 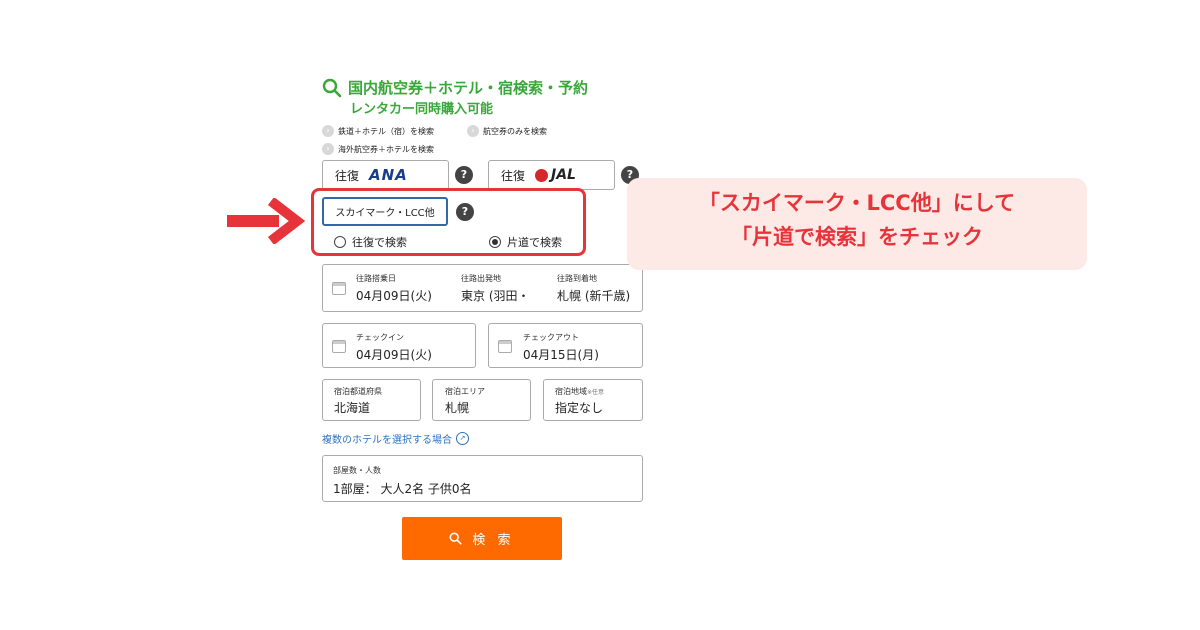 What do you see at coordinates (378, 131) in the screenshot?
I see `rail-hotel-link: › 鉄道＋ホテル（宿）を検索` at bounding box center [378, 131].